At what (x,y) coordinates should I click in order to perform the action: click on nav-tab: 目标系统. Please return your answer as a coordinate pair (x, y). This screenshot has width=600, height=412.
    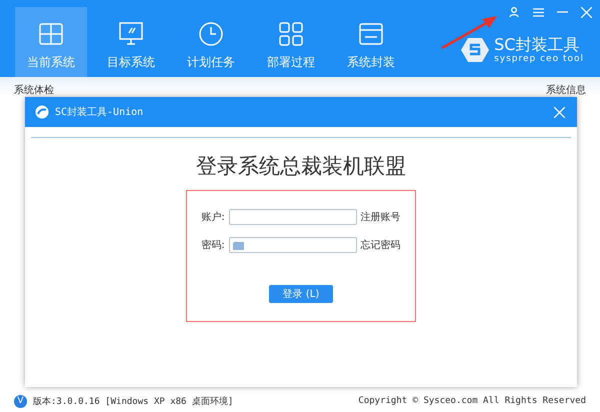
    Looking at the image, I should click on (131, 42).